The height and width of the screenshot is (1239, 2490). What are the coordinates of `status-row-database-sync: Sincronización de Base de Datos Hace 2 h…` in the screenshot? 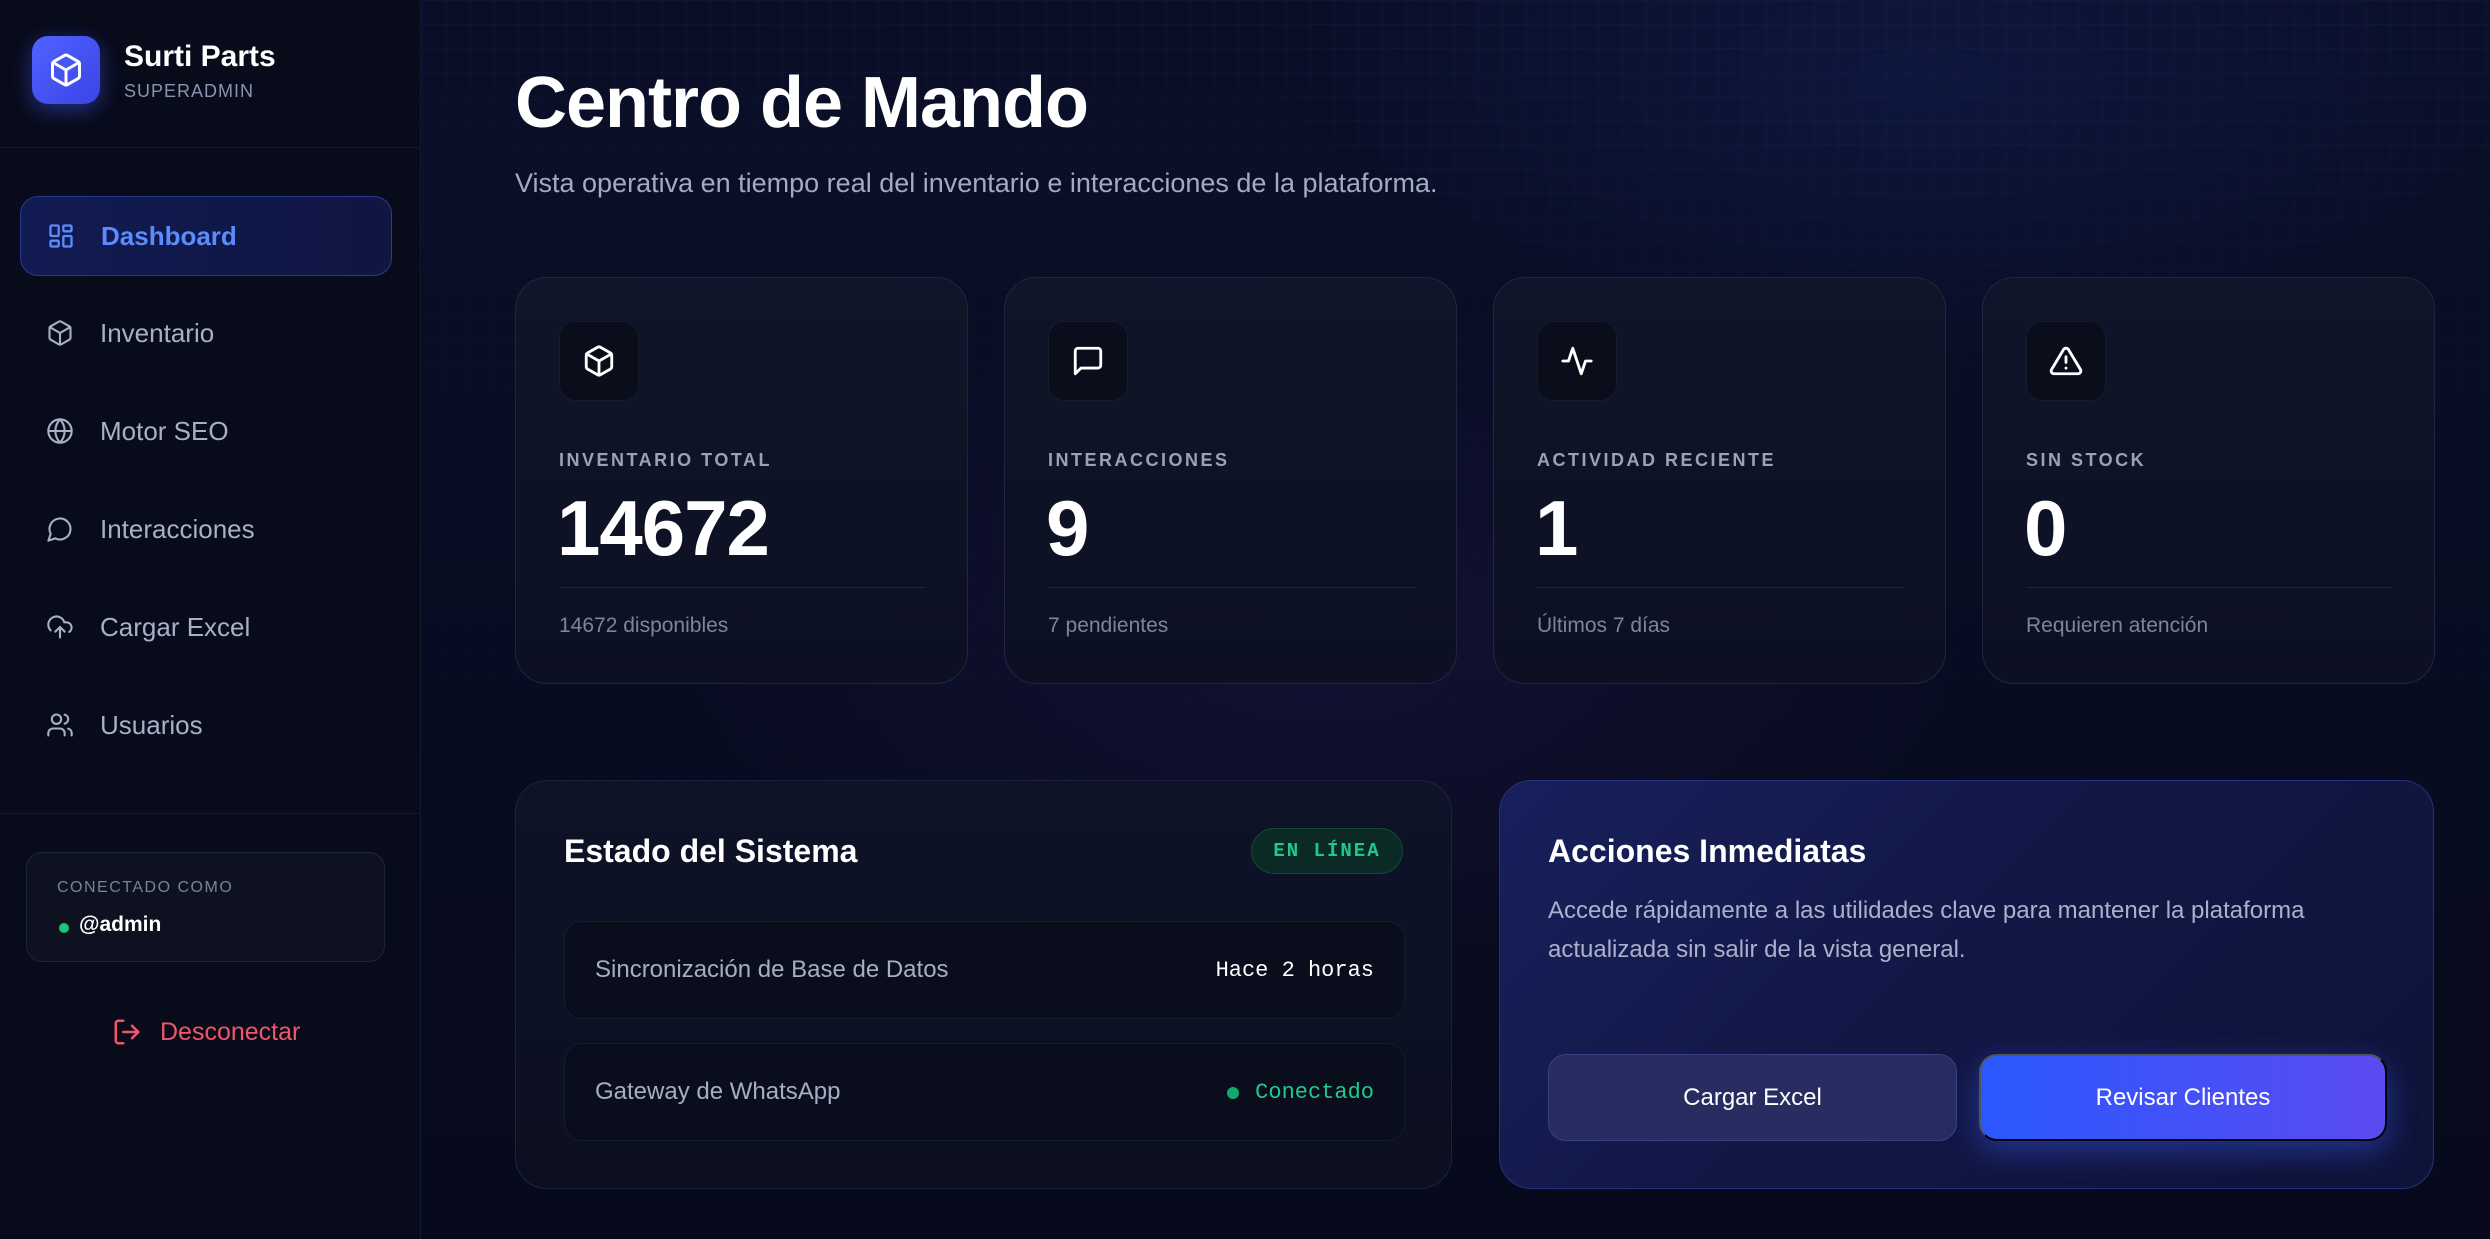 It's located at (984, 970).